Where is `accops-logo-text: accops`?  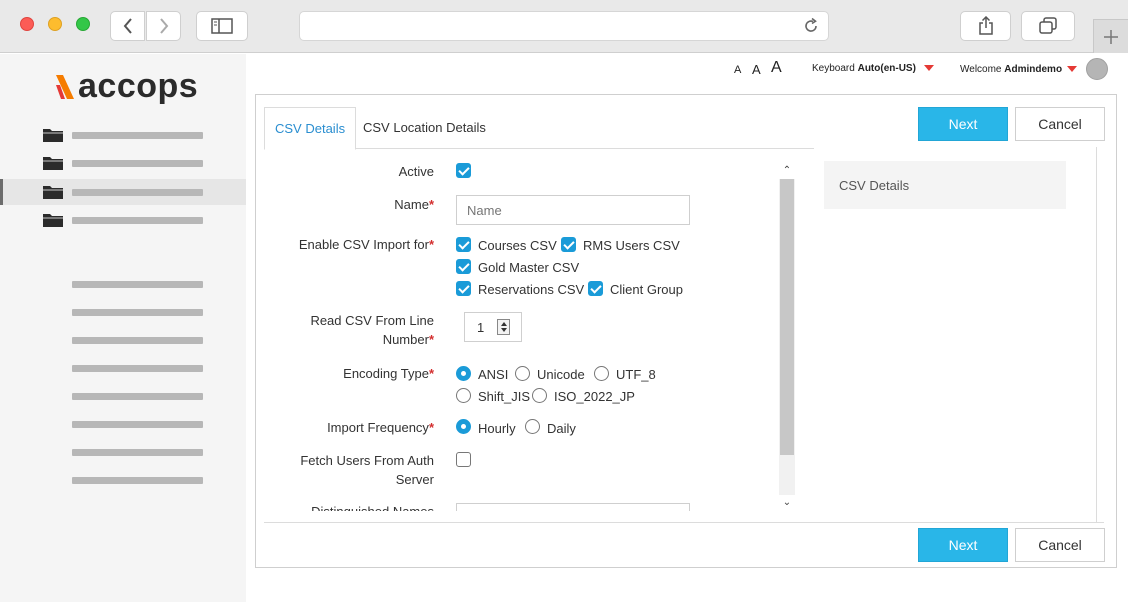
accops-logo-text: accops is located at coordinates (138, 86).